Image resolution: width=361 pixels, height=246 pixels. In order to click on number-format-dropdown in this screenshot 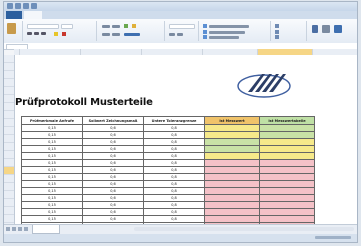, I will do `click(182, 26)`.